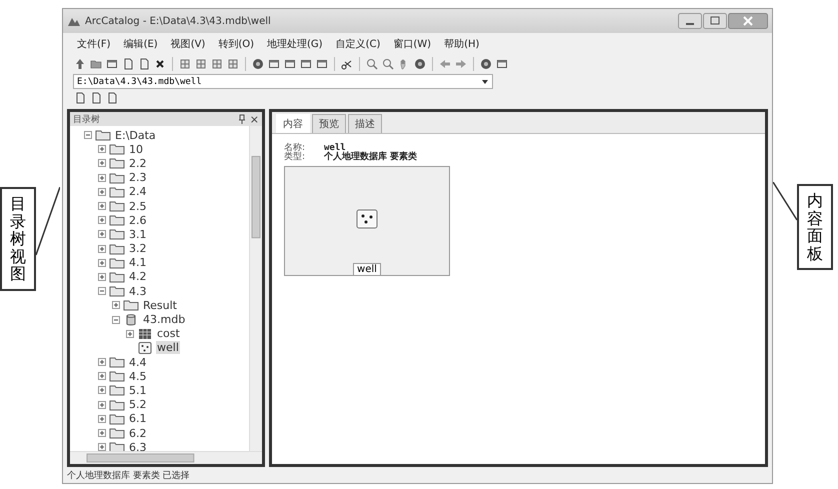  What do you see at coordinates (164, 319) in the screenshot?
I see `tree-item: 43.mdb` at bounding box center [164, 319].